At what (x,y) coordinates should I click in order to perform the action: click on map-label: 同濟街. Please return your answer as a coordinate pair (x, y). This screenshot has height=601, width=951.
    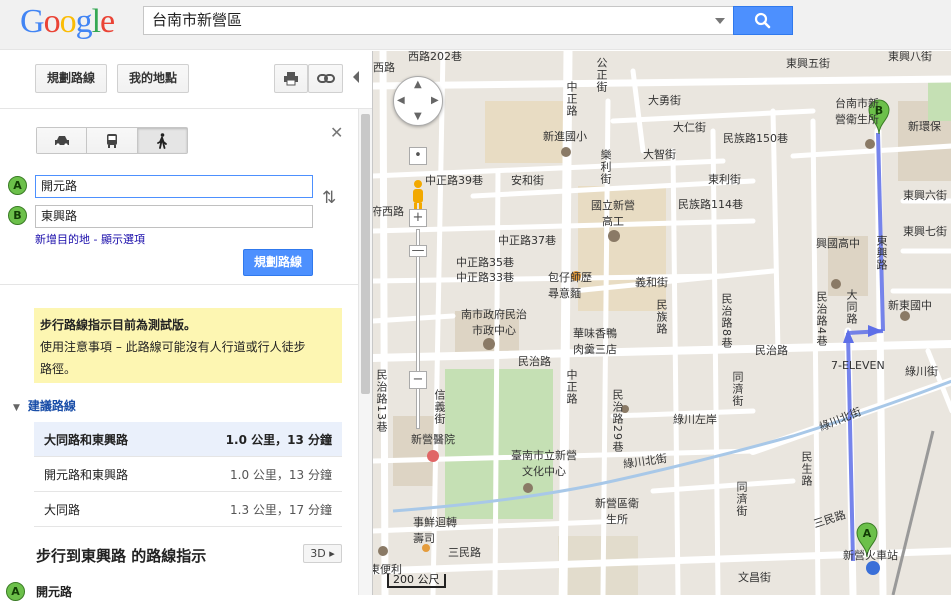
    Looking at the image, I should click on (737, 389).